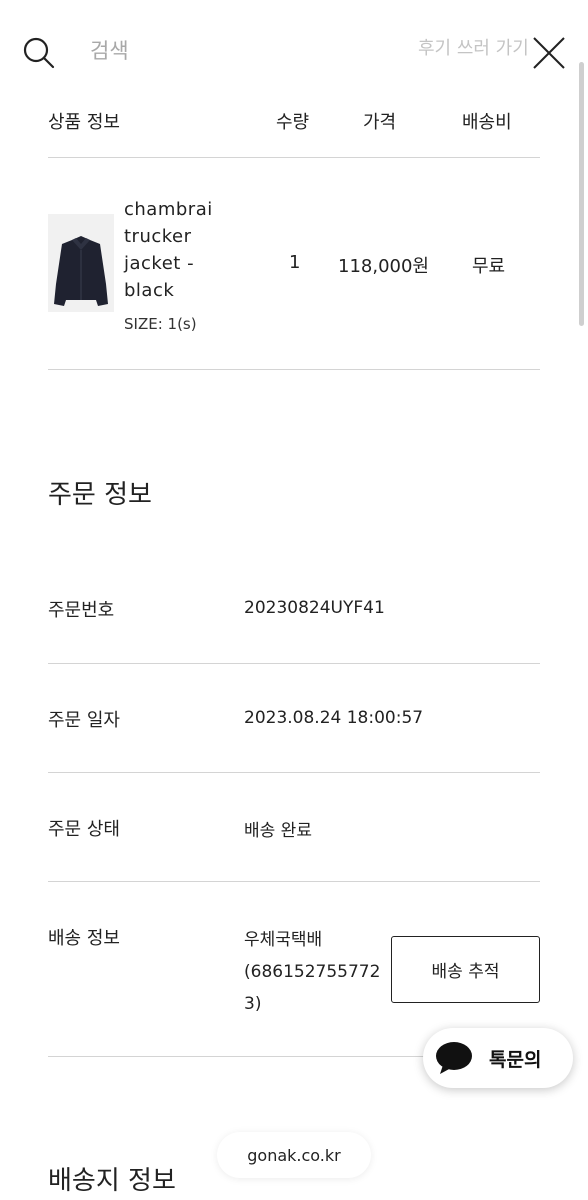 Image resolution: width=588 pixels, height=1200 pixels. Describe the element at coordinates (160, 324) in the screenshot. I see `product-size: SIZE: 1(s)` at that location.